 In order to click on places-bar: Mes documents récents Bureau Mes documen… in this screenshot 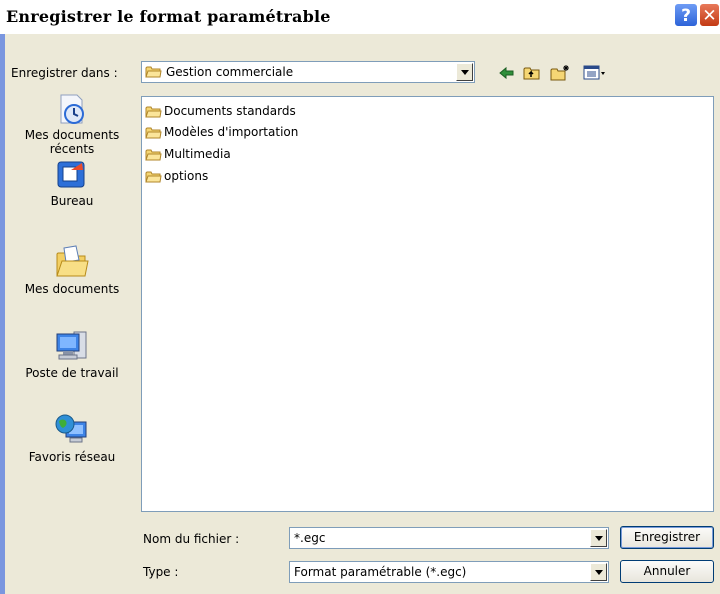, I will do `click(72, 298)`.